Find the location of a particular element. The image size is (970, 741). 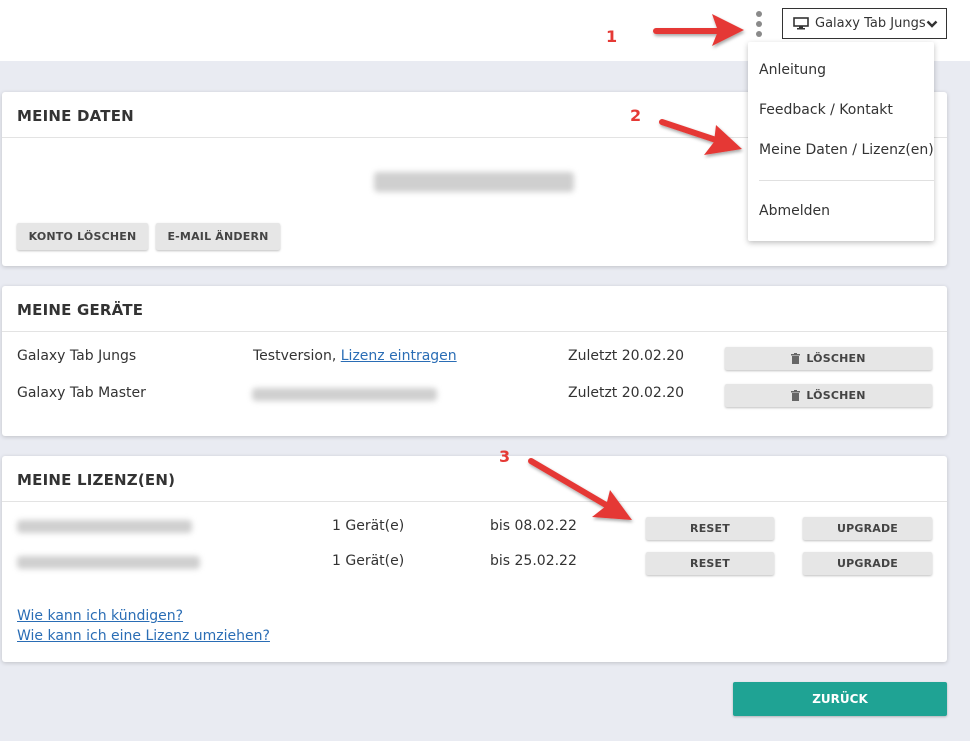

annotation-number-3: 3 is located at coordinates (505, 456).